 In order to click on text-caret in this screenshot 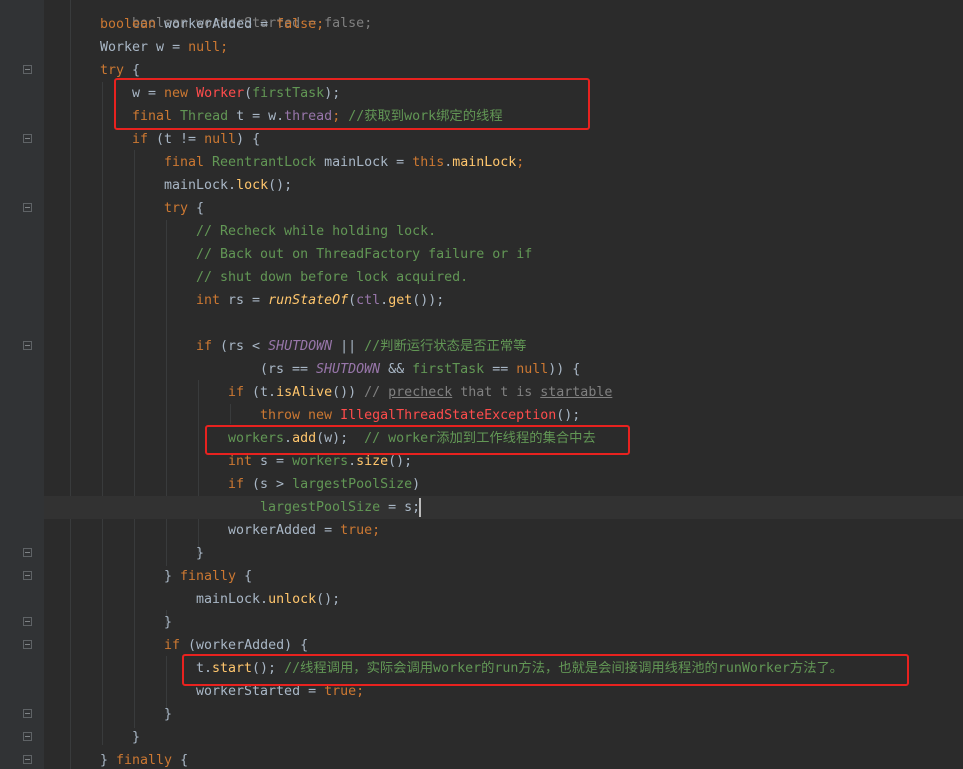, I will do `click(420, 507)`.